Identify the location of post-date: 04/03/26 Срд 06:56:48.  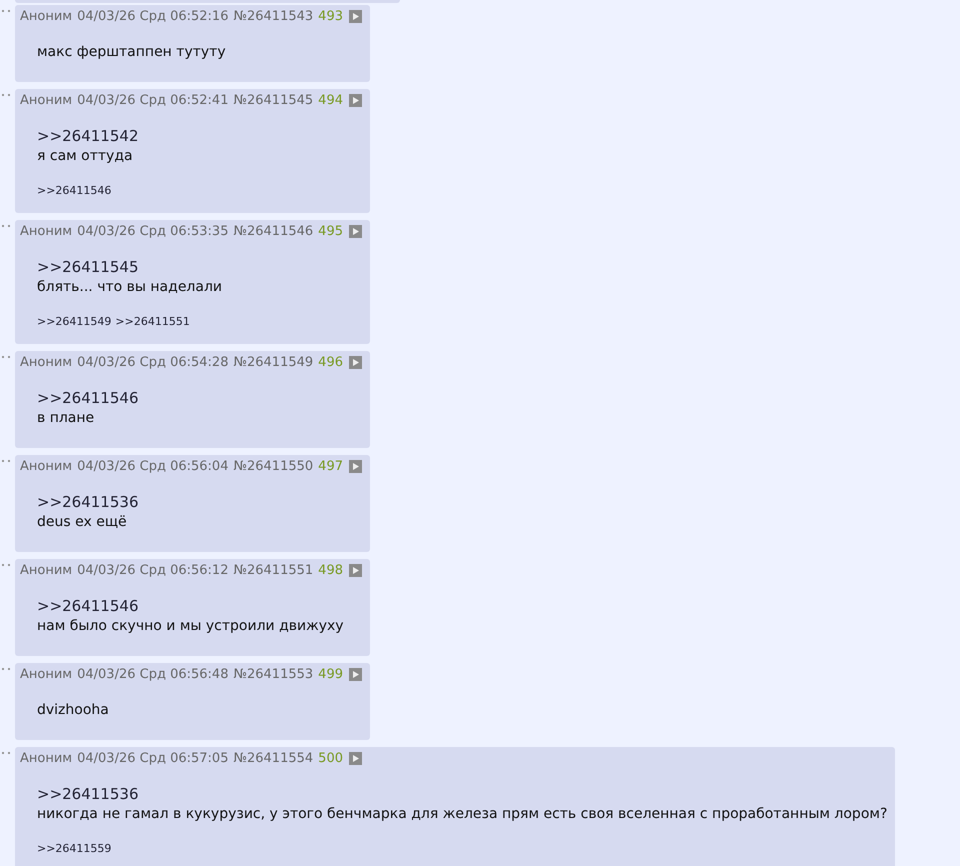
(152, 674).